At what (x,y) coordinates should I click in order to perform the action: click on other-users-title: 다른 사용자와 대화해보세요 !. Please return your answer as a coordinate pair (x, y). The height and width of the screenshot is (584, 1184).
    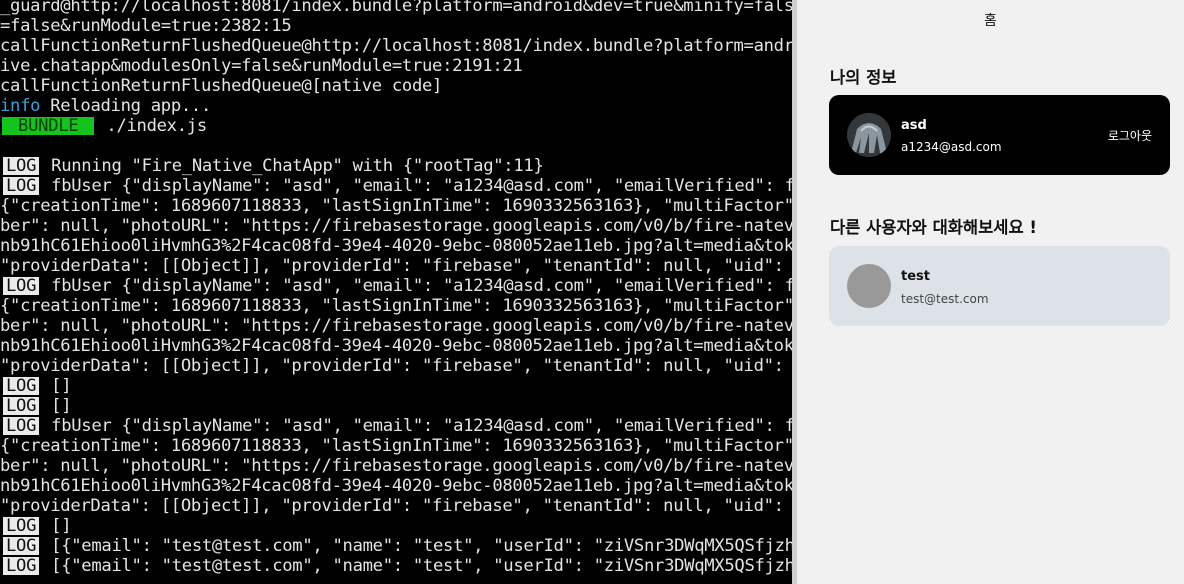
    Looking at the image, I should click on (933, 227).